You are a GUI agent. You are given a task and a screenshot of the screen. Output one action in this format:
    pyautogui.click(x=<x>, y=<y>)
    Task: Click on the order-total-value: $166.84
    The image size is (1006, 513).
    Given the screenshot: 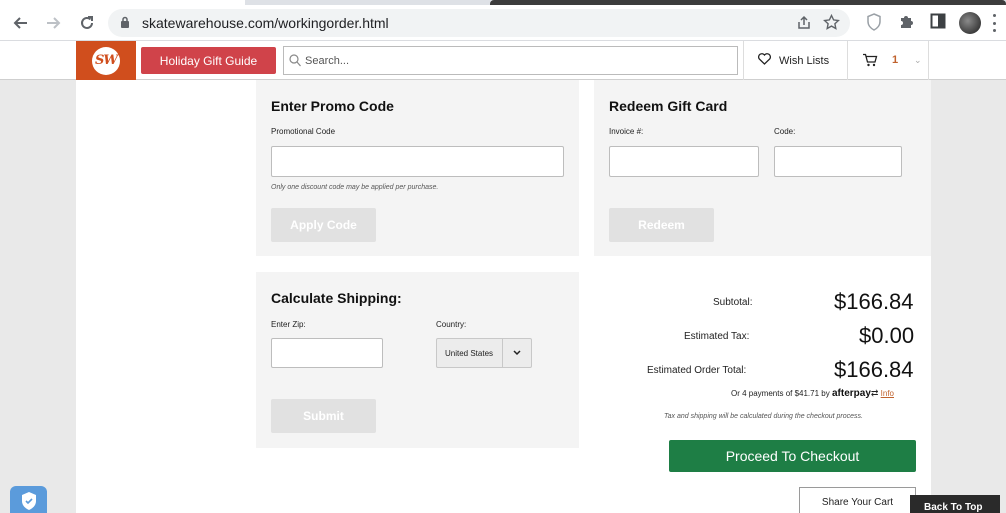 What is the action you would take?
    pyautogui.click(x=874, y=369)
    